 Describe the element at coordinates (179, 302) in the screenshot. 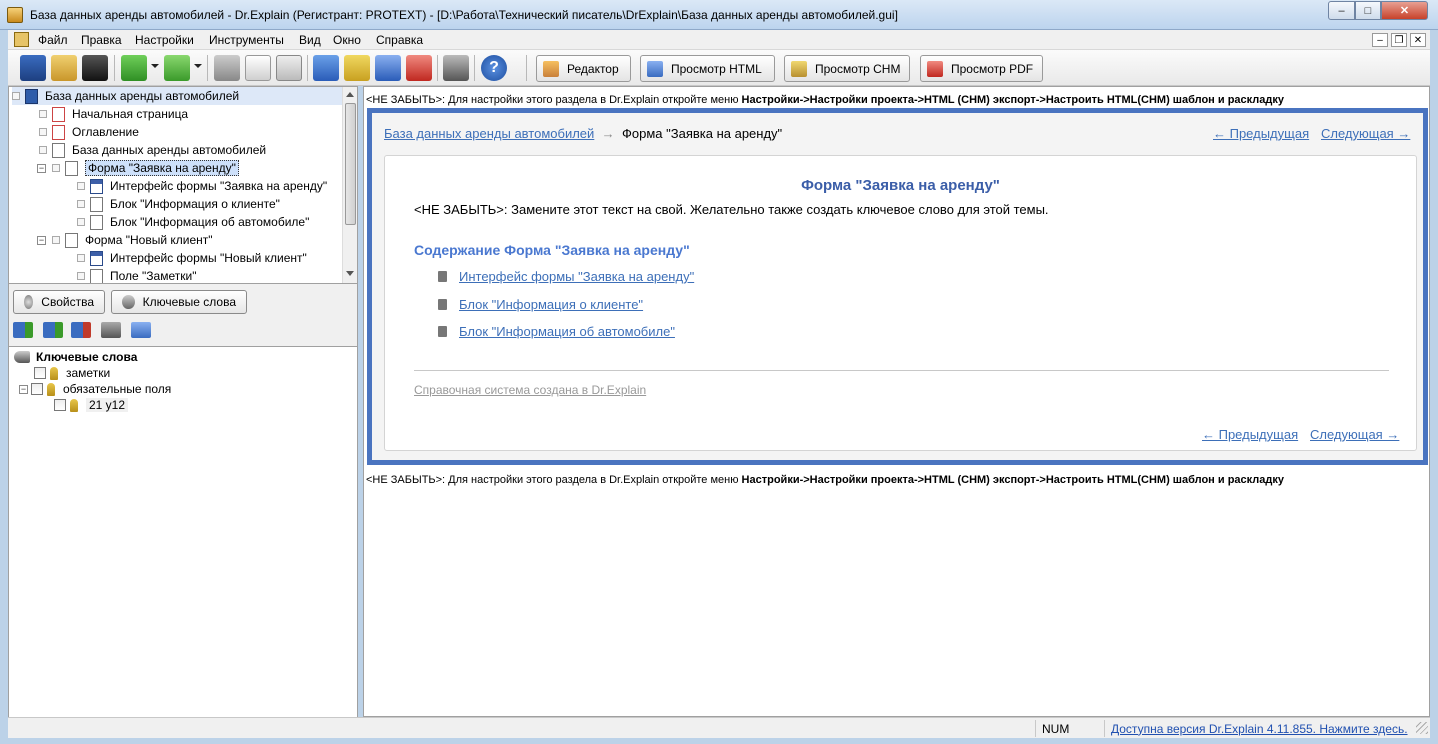

I see `tab-keywords: Ключевые слова` at that location.